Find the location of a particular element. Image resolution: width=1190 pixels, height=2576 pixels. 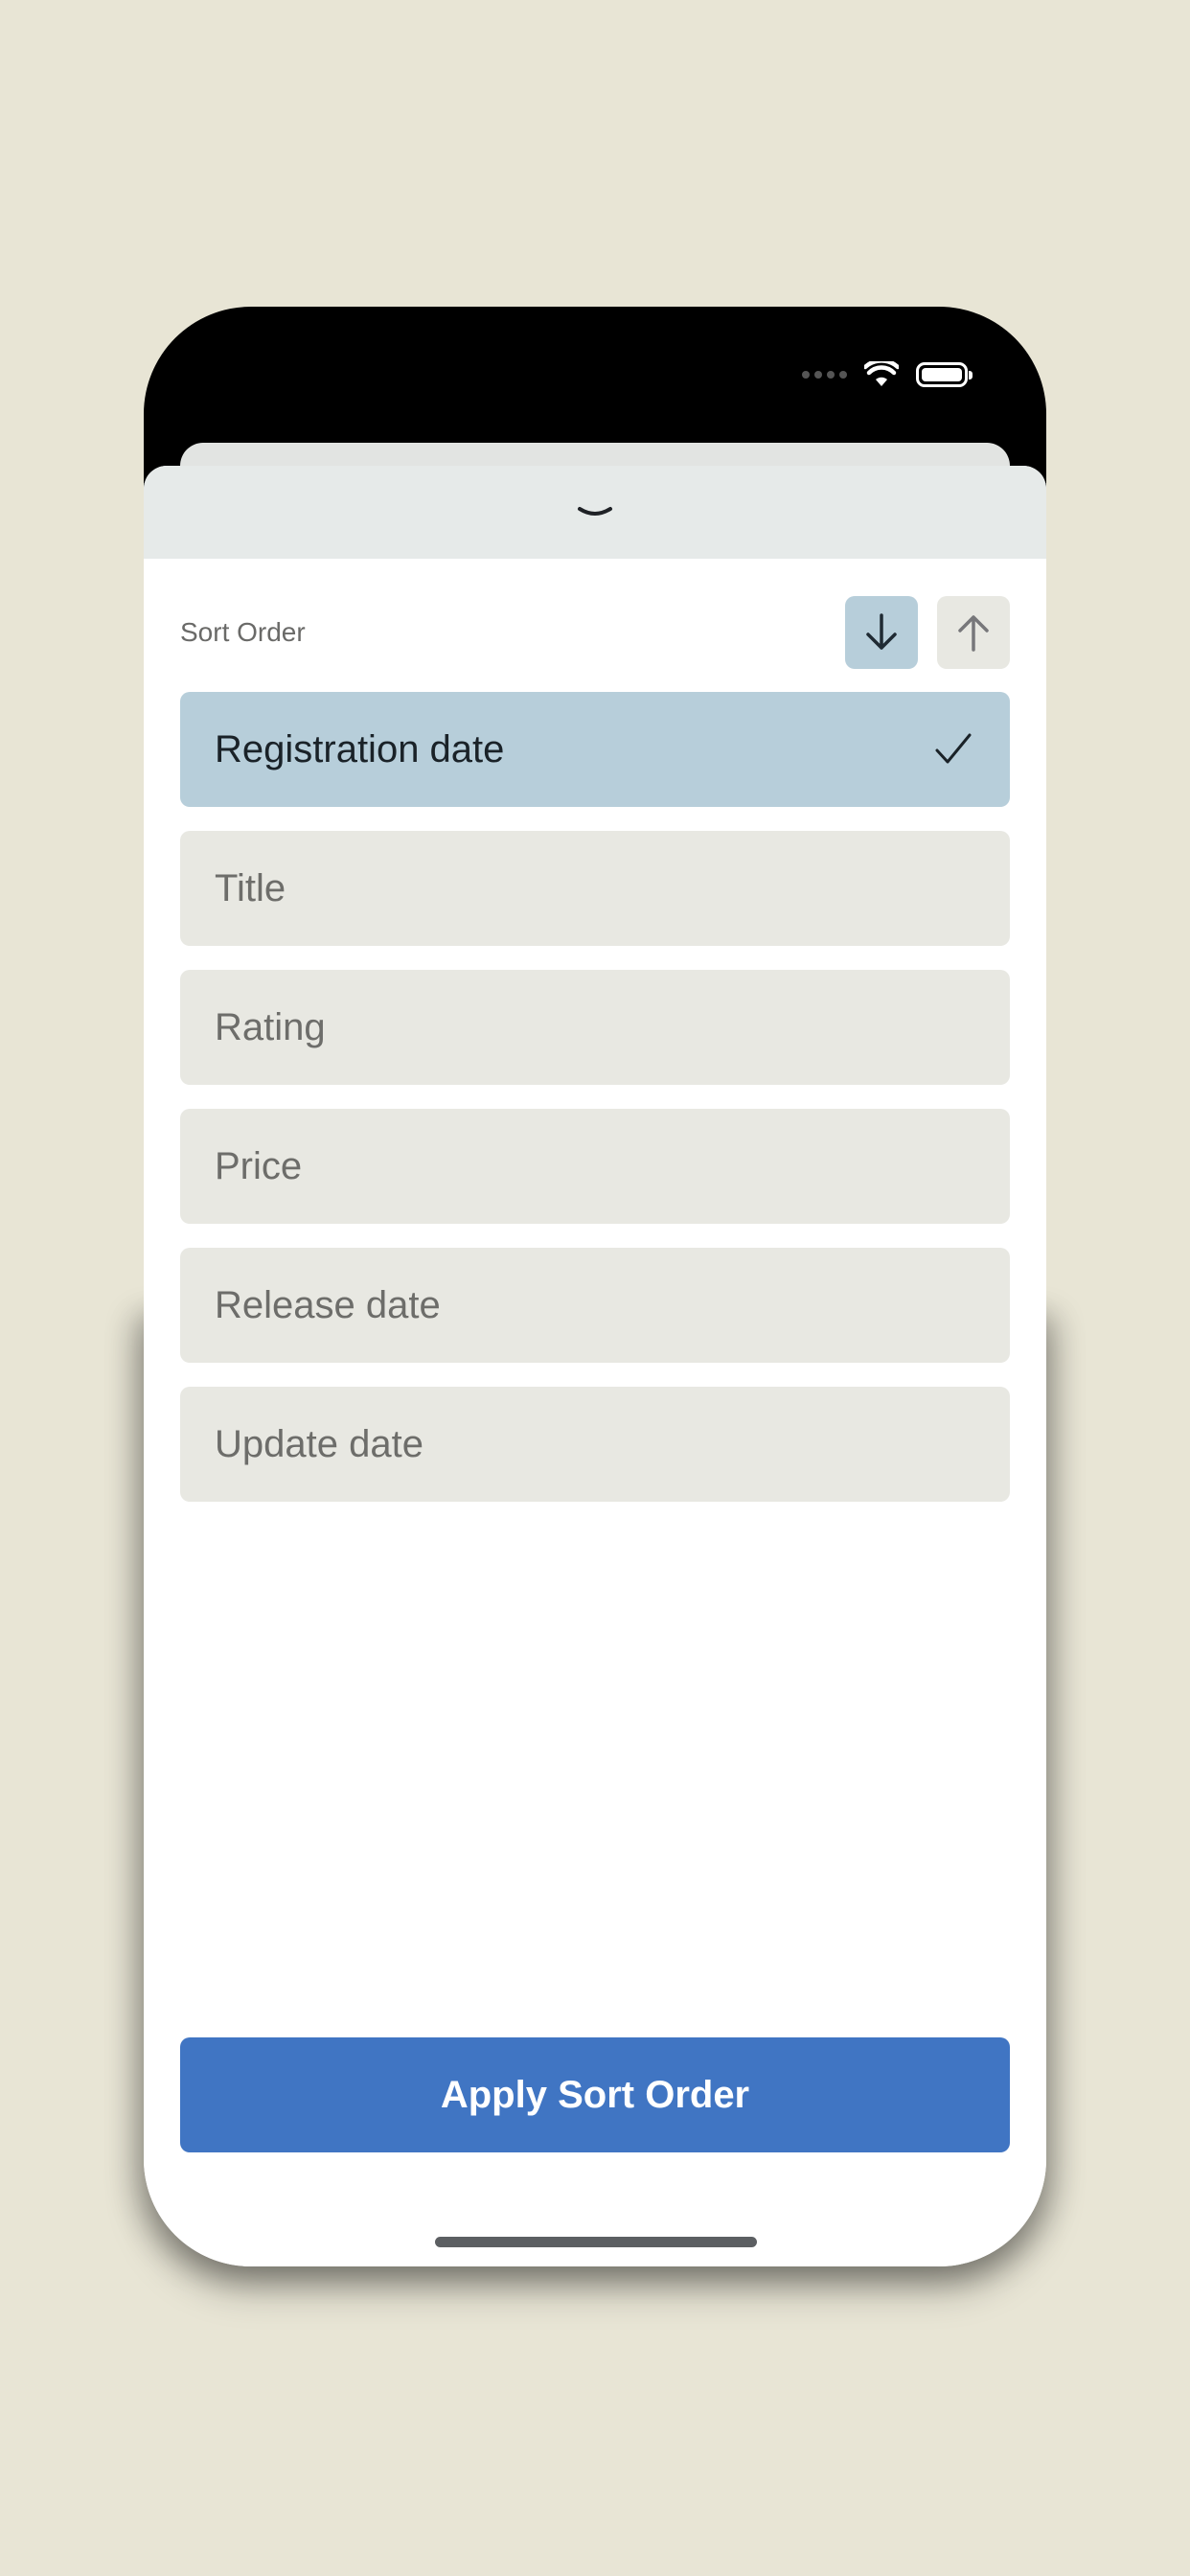

sort-option-registration-date: Registration date is located at coordinates (595, 749).